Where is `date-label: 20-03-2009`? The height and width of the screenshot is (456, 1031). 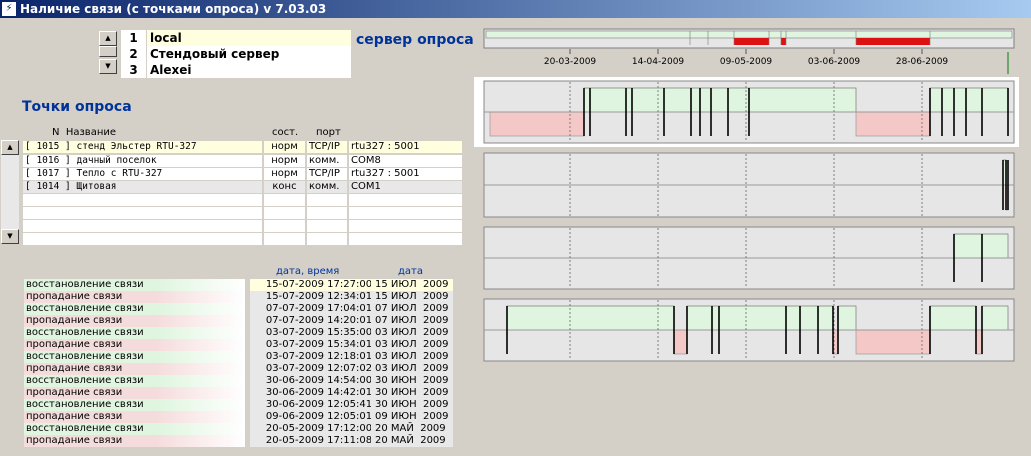
date-label: 20-03-2009 is located at coordinates (570, 62).